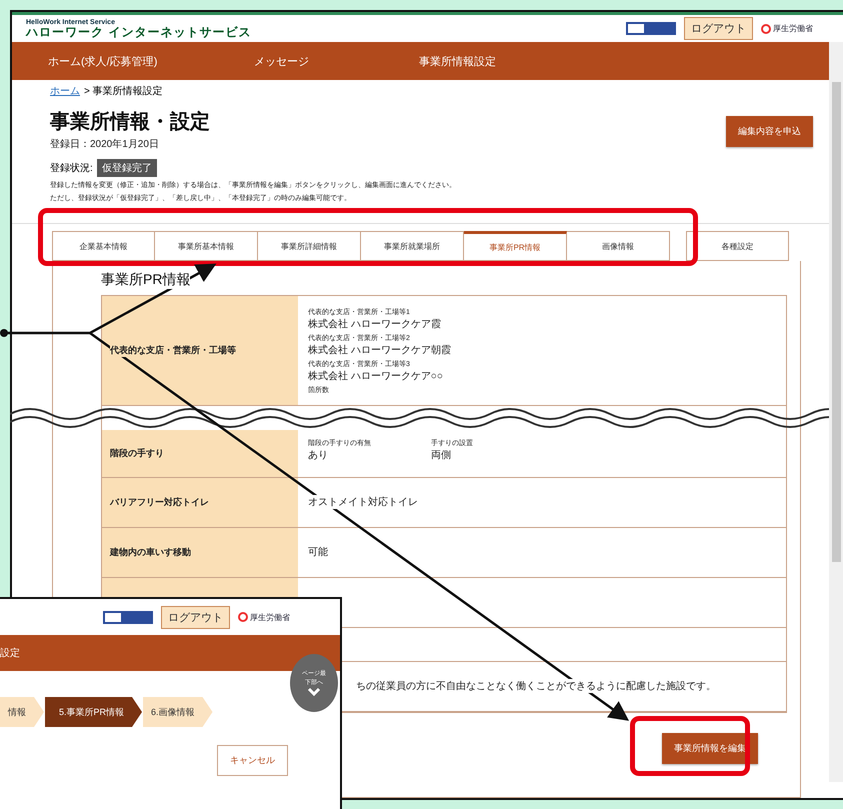 The image size is (843, 809). Describe the element at coordinates (173, 350) in the screenshot. I see `row-label: 代表的な支店・営業所・工場等` at that location.